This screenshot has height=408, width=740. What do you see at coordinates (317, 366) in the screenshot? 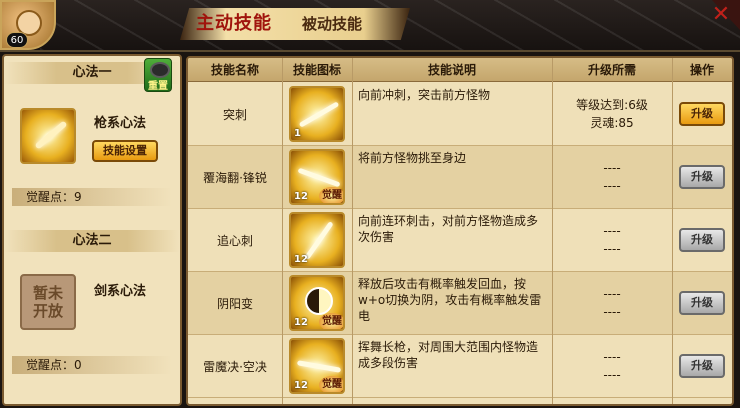
I see `thunder-skill-icon: 12 觉醒` at bounding box center [317, 366].